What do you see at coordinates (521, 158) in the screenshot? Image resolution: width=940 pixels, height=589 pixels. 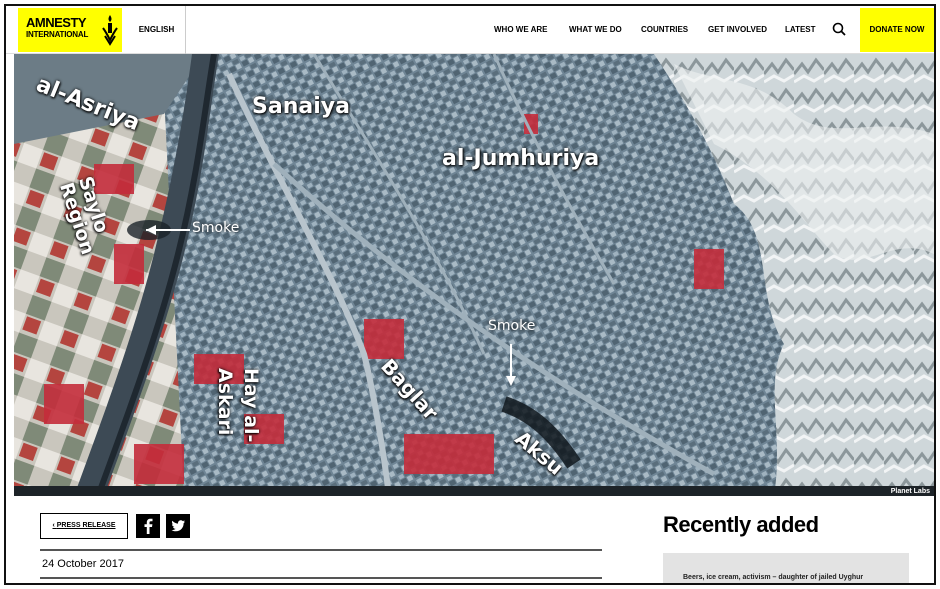 I see `label-al-jumhuriya: al-Jumhuriya` at bounding box center [521, 158].